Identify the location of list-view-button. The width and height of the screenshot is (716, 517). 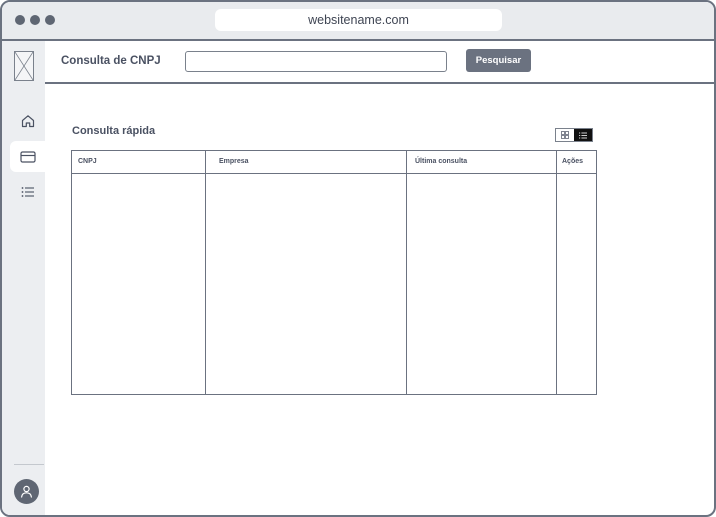
(583, 135).